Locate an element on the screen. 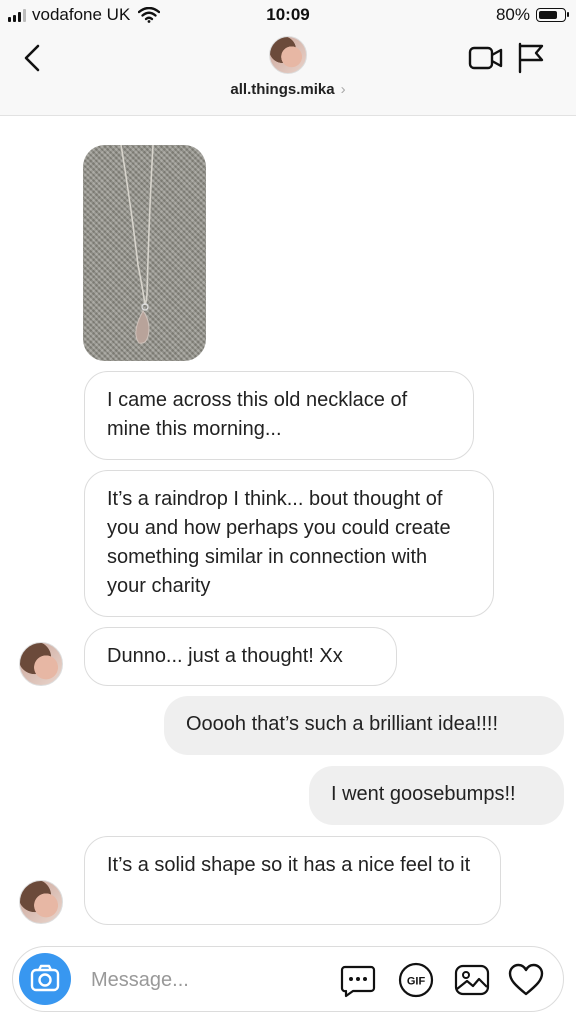  video-camera-icon is located at coordinates (486, 58).